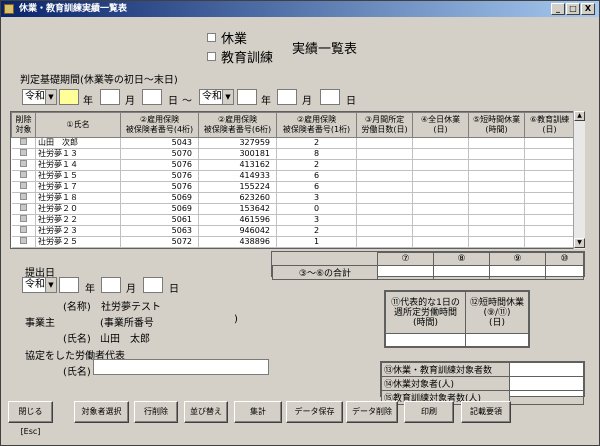 The height and width of the screenshot is (446, 600). I want to click on insurance-no-6-cell: 438896, so click(237, 242).